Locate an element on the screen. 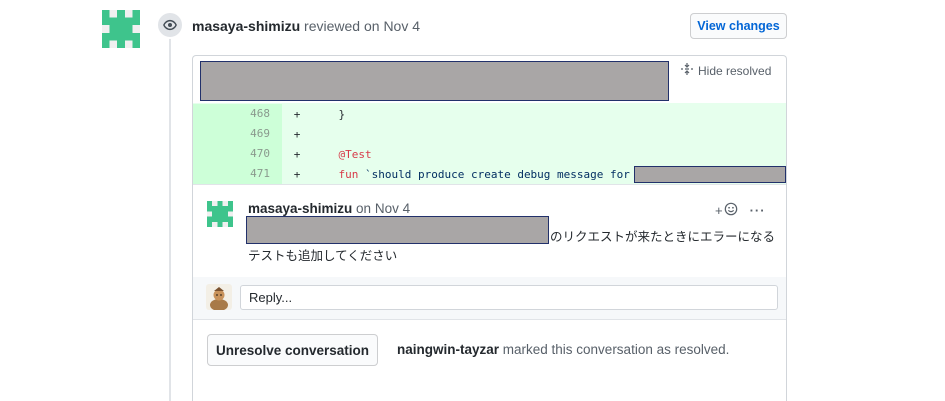  comment-body-line1: のリクエストが来たときにエラーになる is located at coordinates (663, 237).